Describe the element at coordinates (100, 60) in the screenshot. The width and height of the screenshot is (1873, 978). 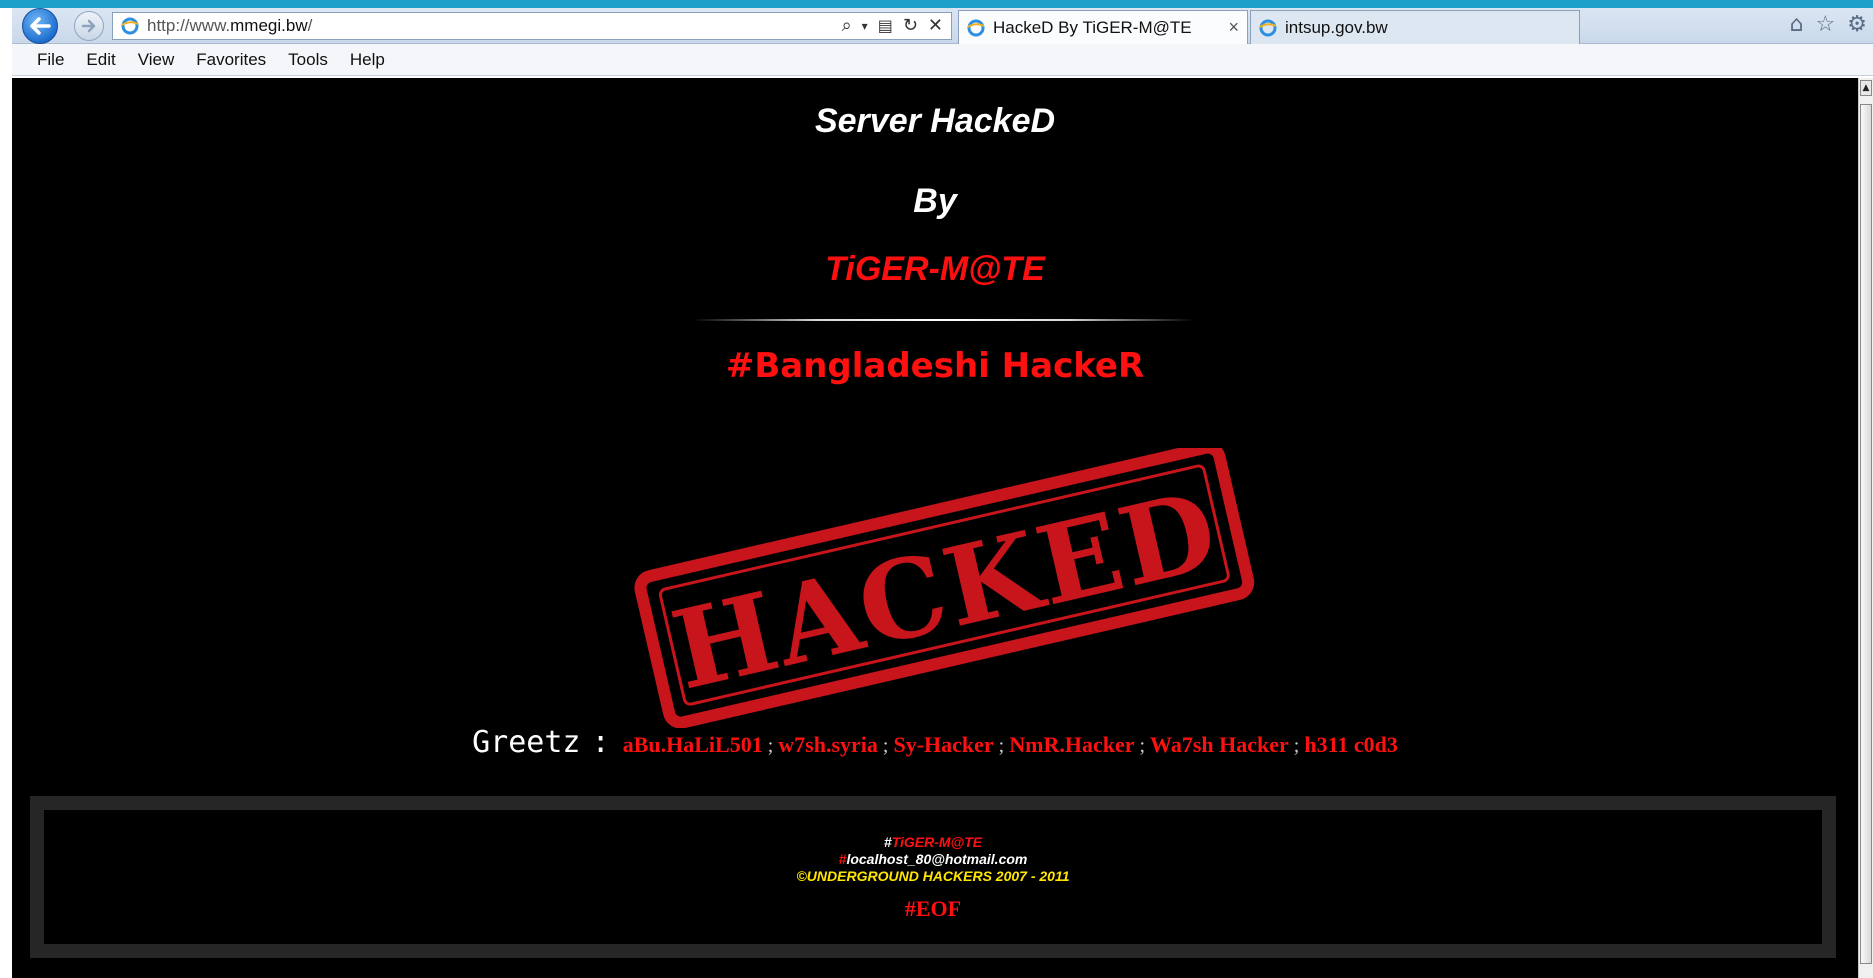
I see `menu-edit: Edit` at that location.